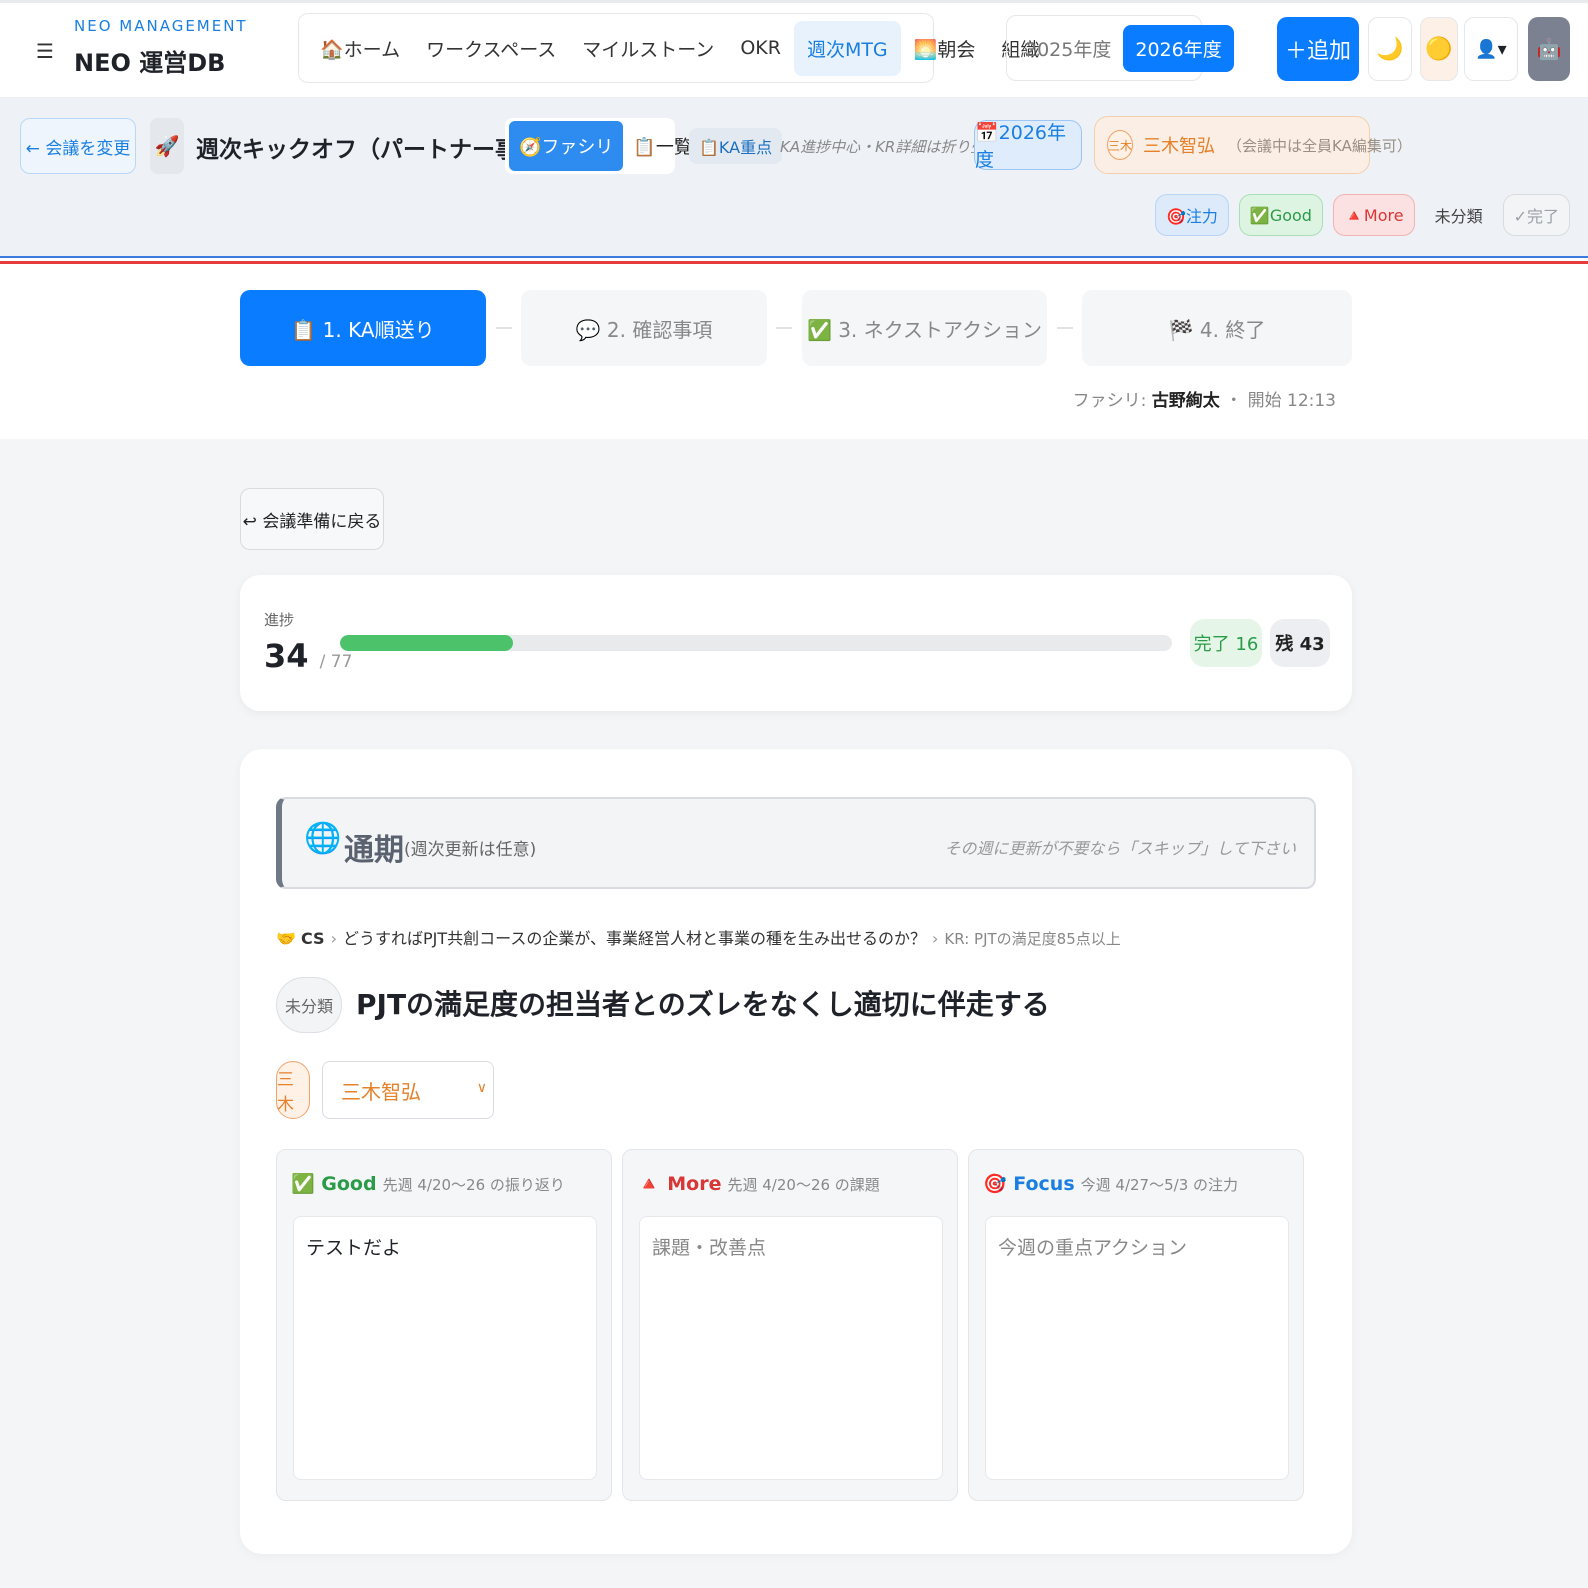 This screenshot has width=1588, height=1588. What do you see at coordinates (847, 48) in the screenshot?
I see `nav-weekly-mtg: 週次MTG` at bounding box center [847, 48].